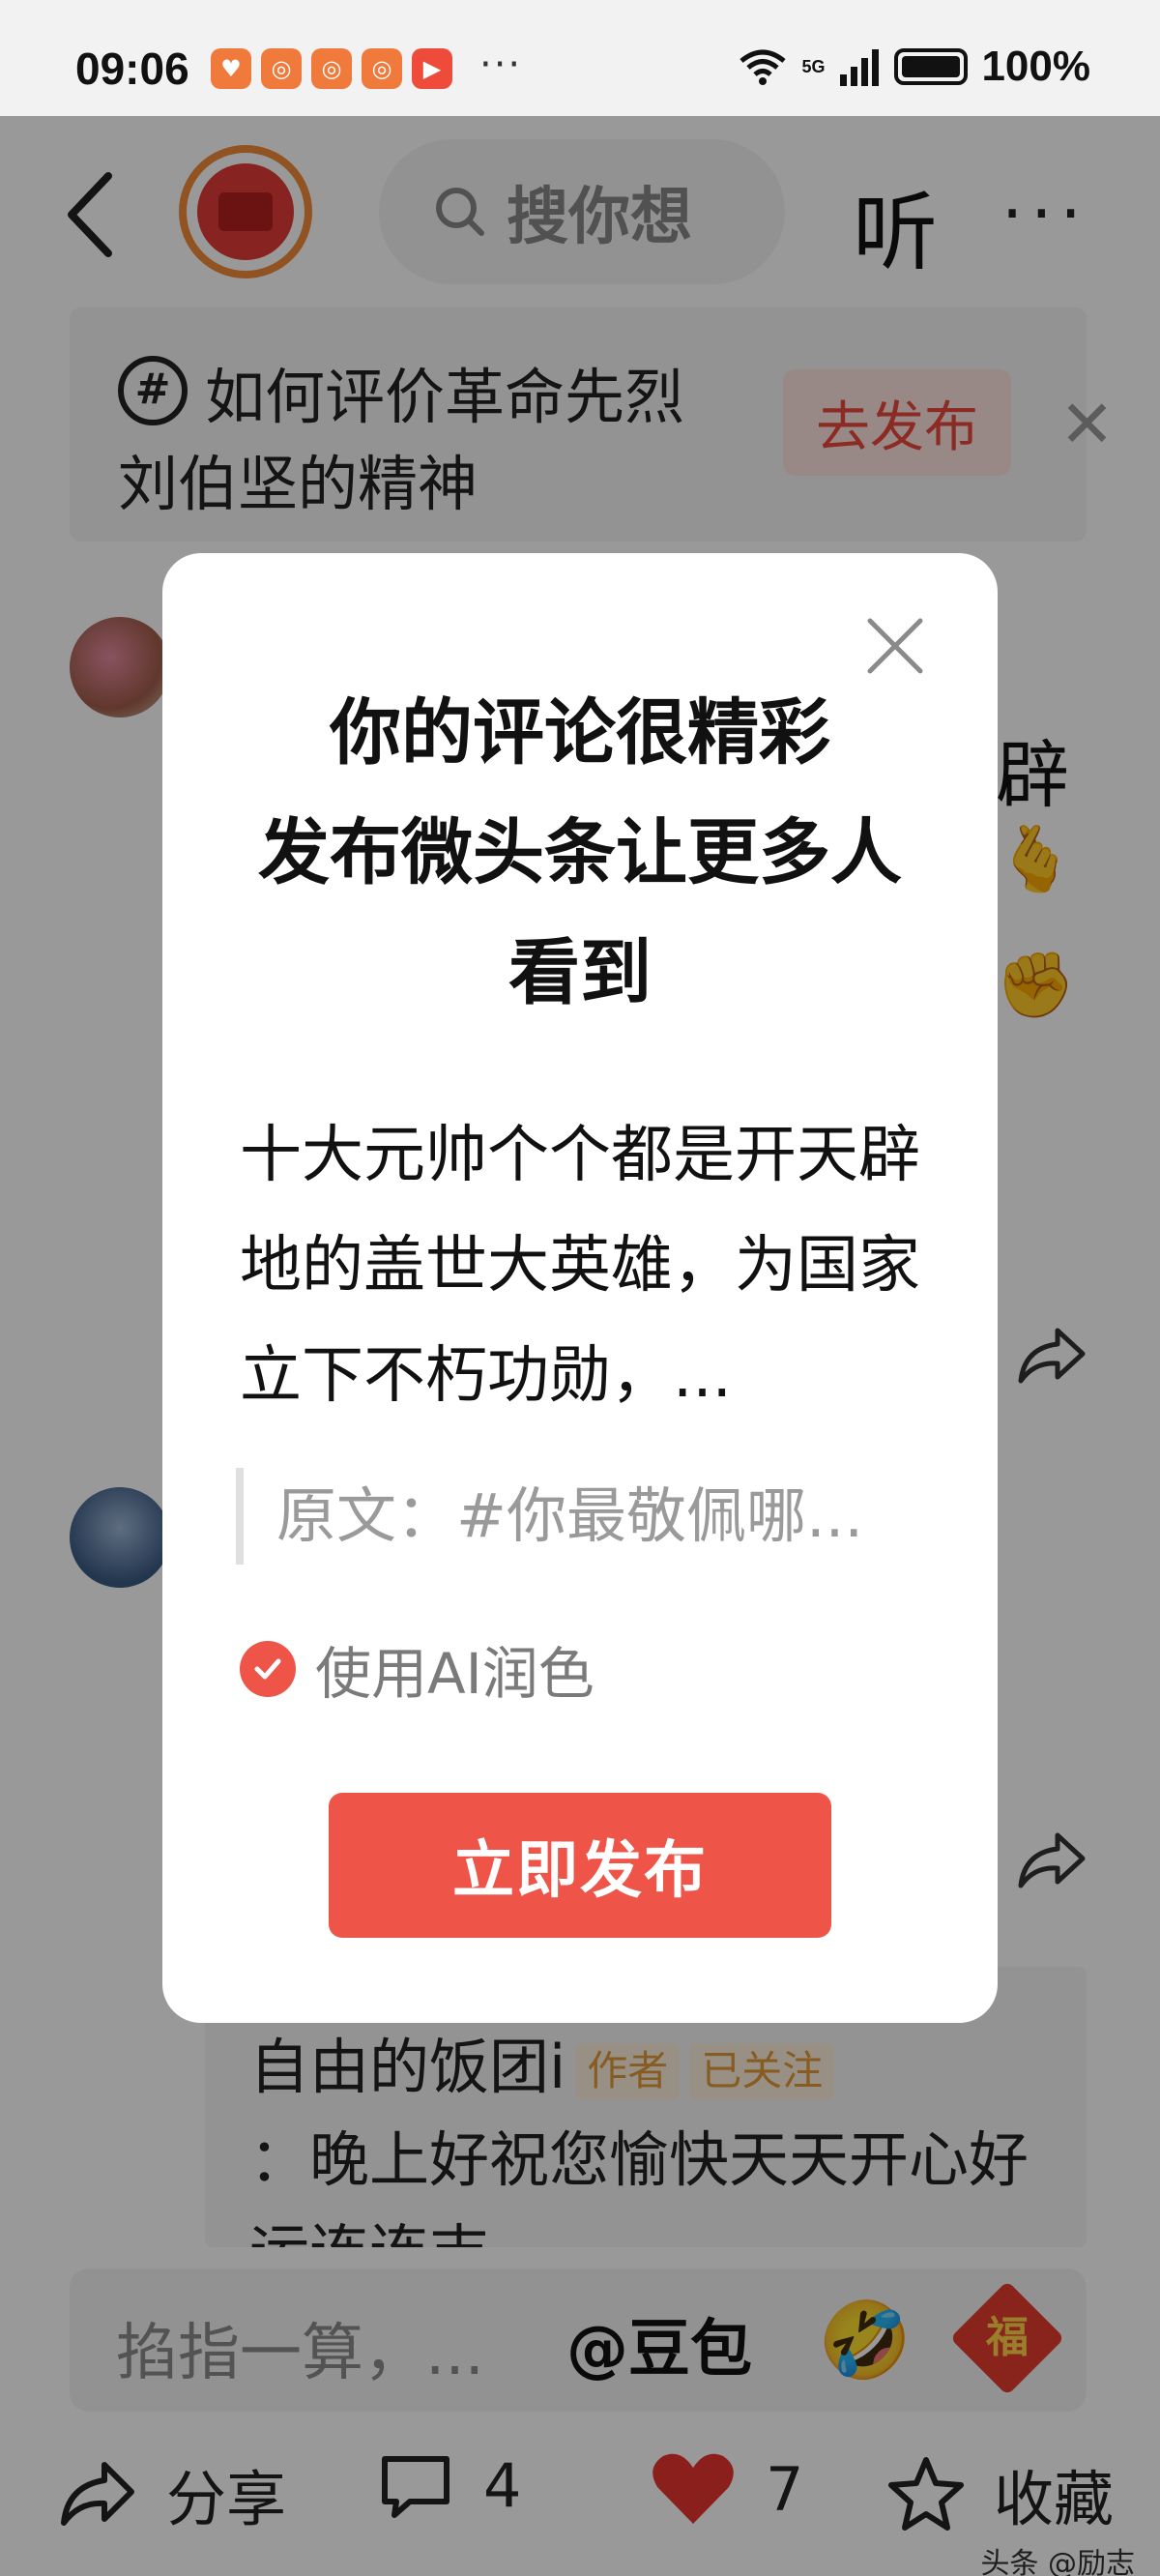  What do you see at coordinates (580, 972) in the screenshot?
I see `dialog-title-line: 看到` at bounding box center [580, 972].